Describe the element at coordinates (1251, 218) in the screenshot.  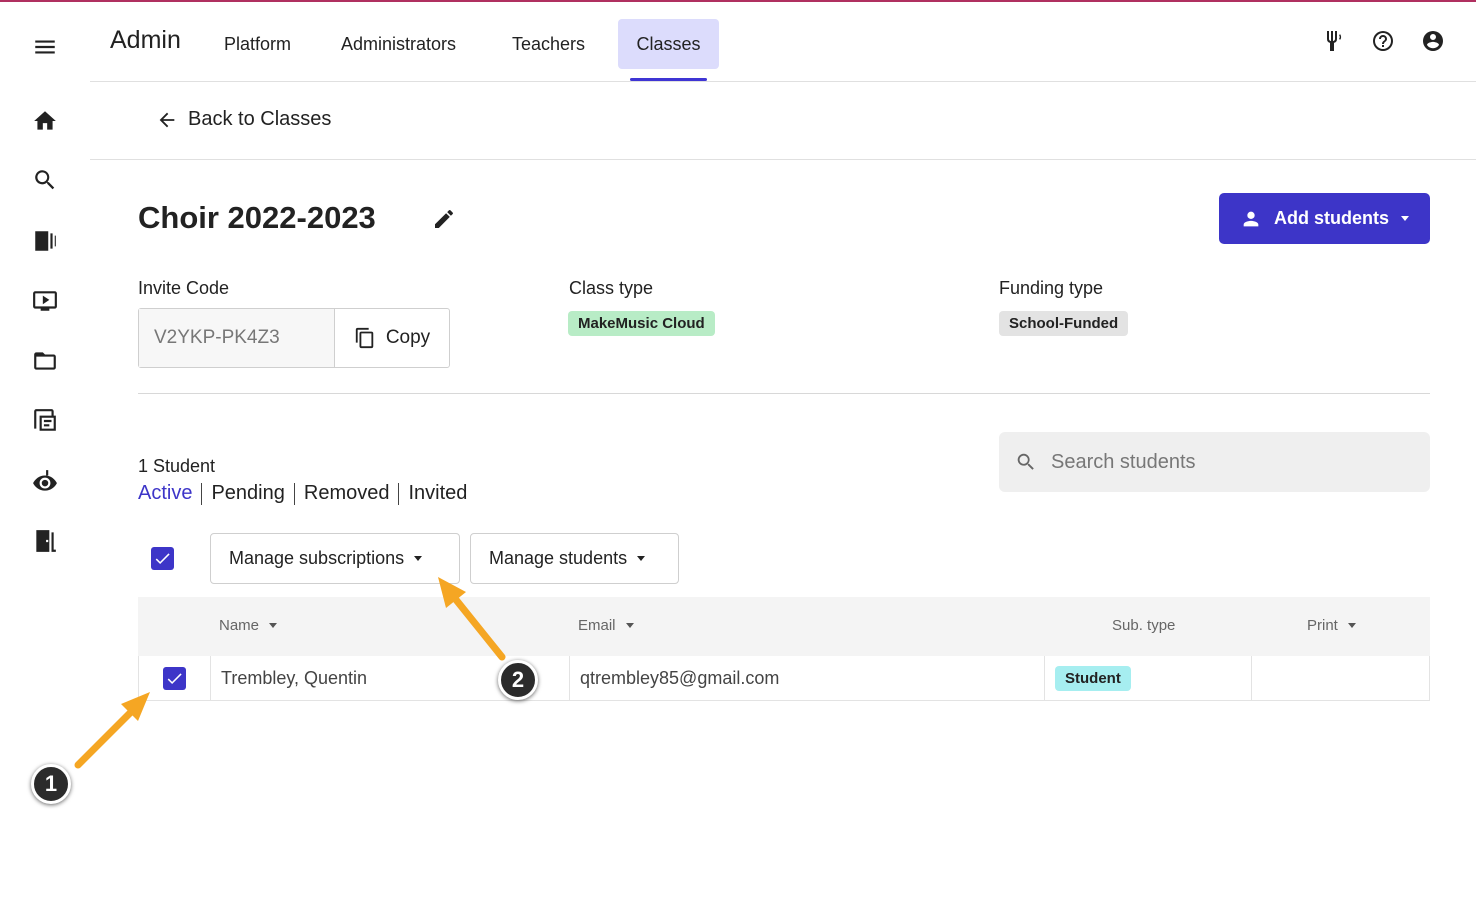
I see `person-icon` at that location.